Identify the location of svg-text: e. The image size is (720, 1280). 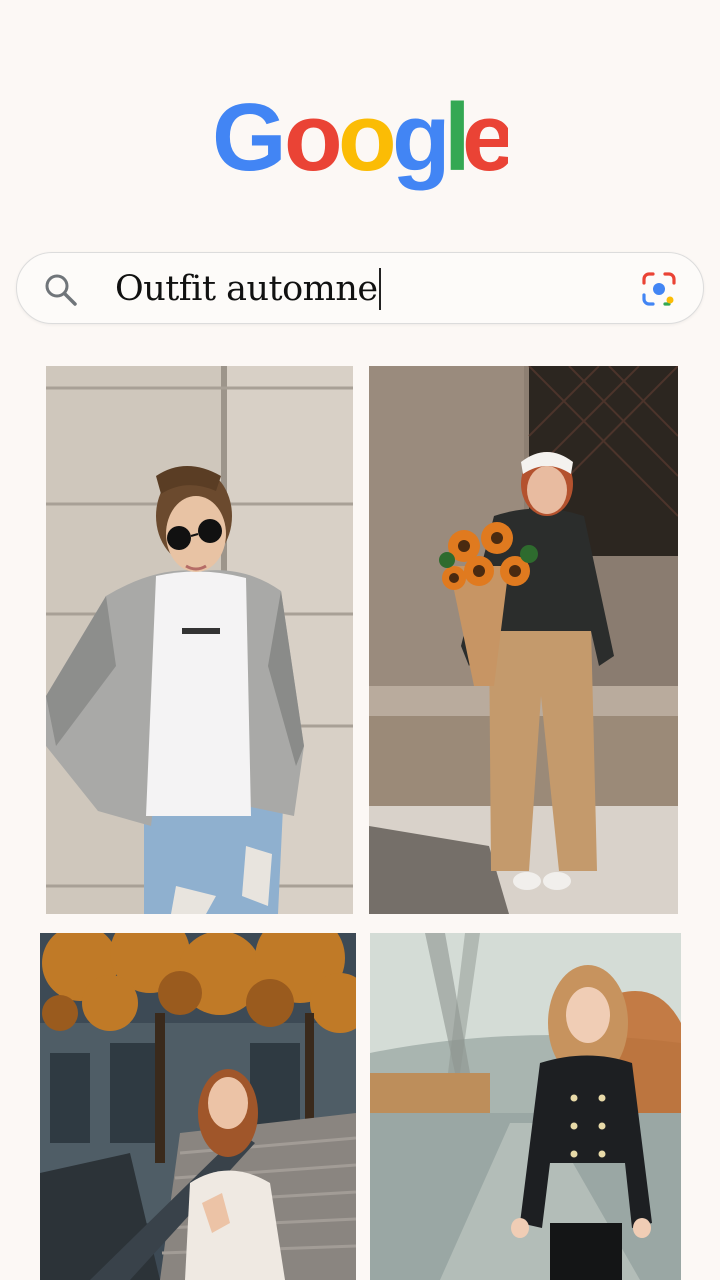
(485, 141).